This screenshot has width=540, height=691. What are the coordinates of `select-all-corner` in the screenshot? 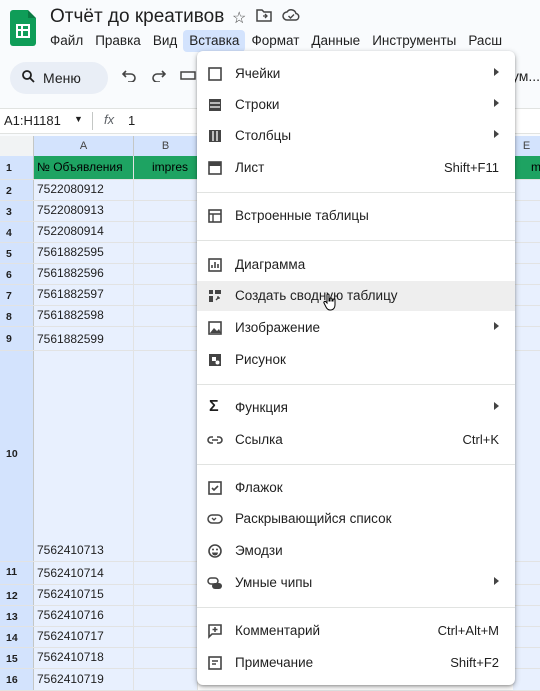 It's located at (17, 146).